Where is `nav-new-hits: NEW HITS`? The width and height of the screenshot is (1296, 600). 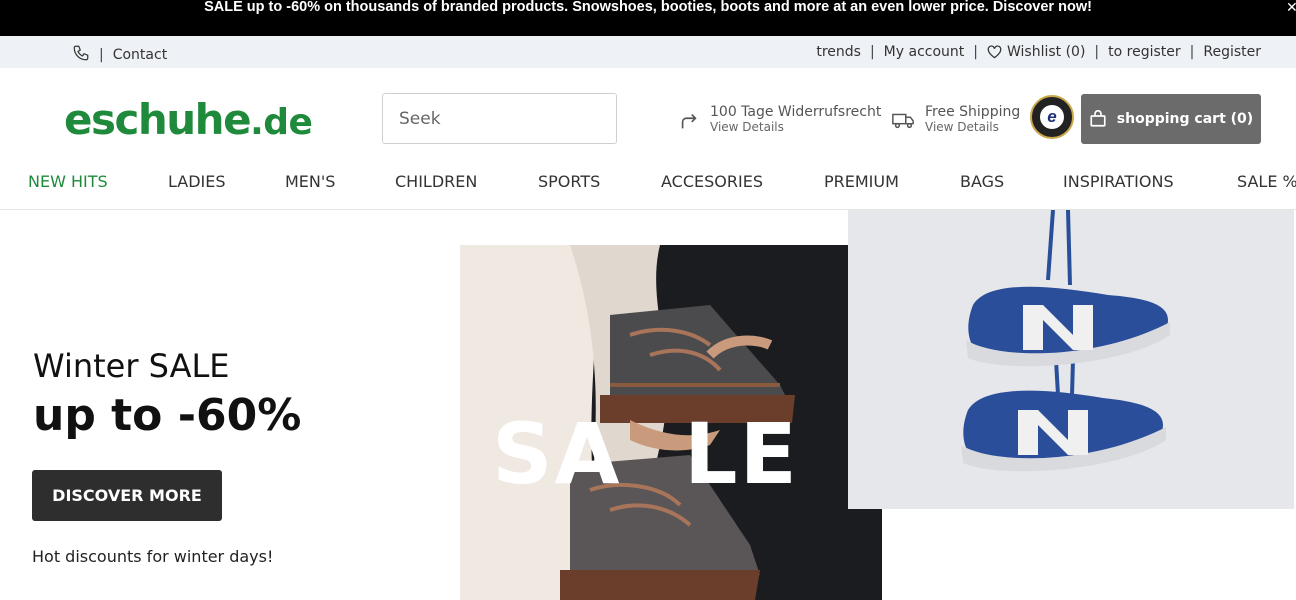
nav-new-hits: NEW HITS is located at coordinates (68, 181).